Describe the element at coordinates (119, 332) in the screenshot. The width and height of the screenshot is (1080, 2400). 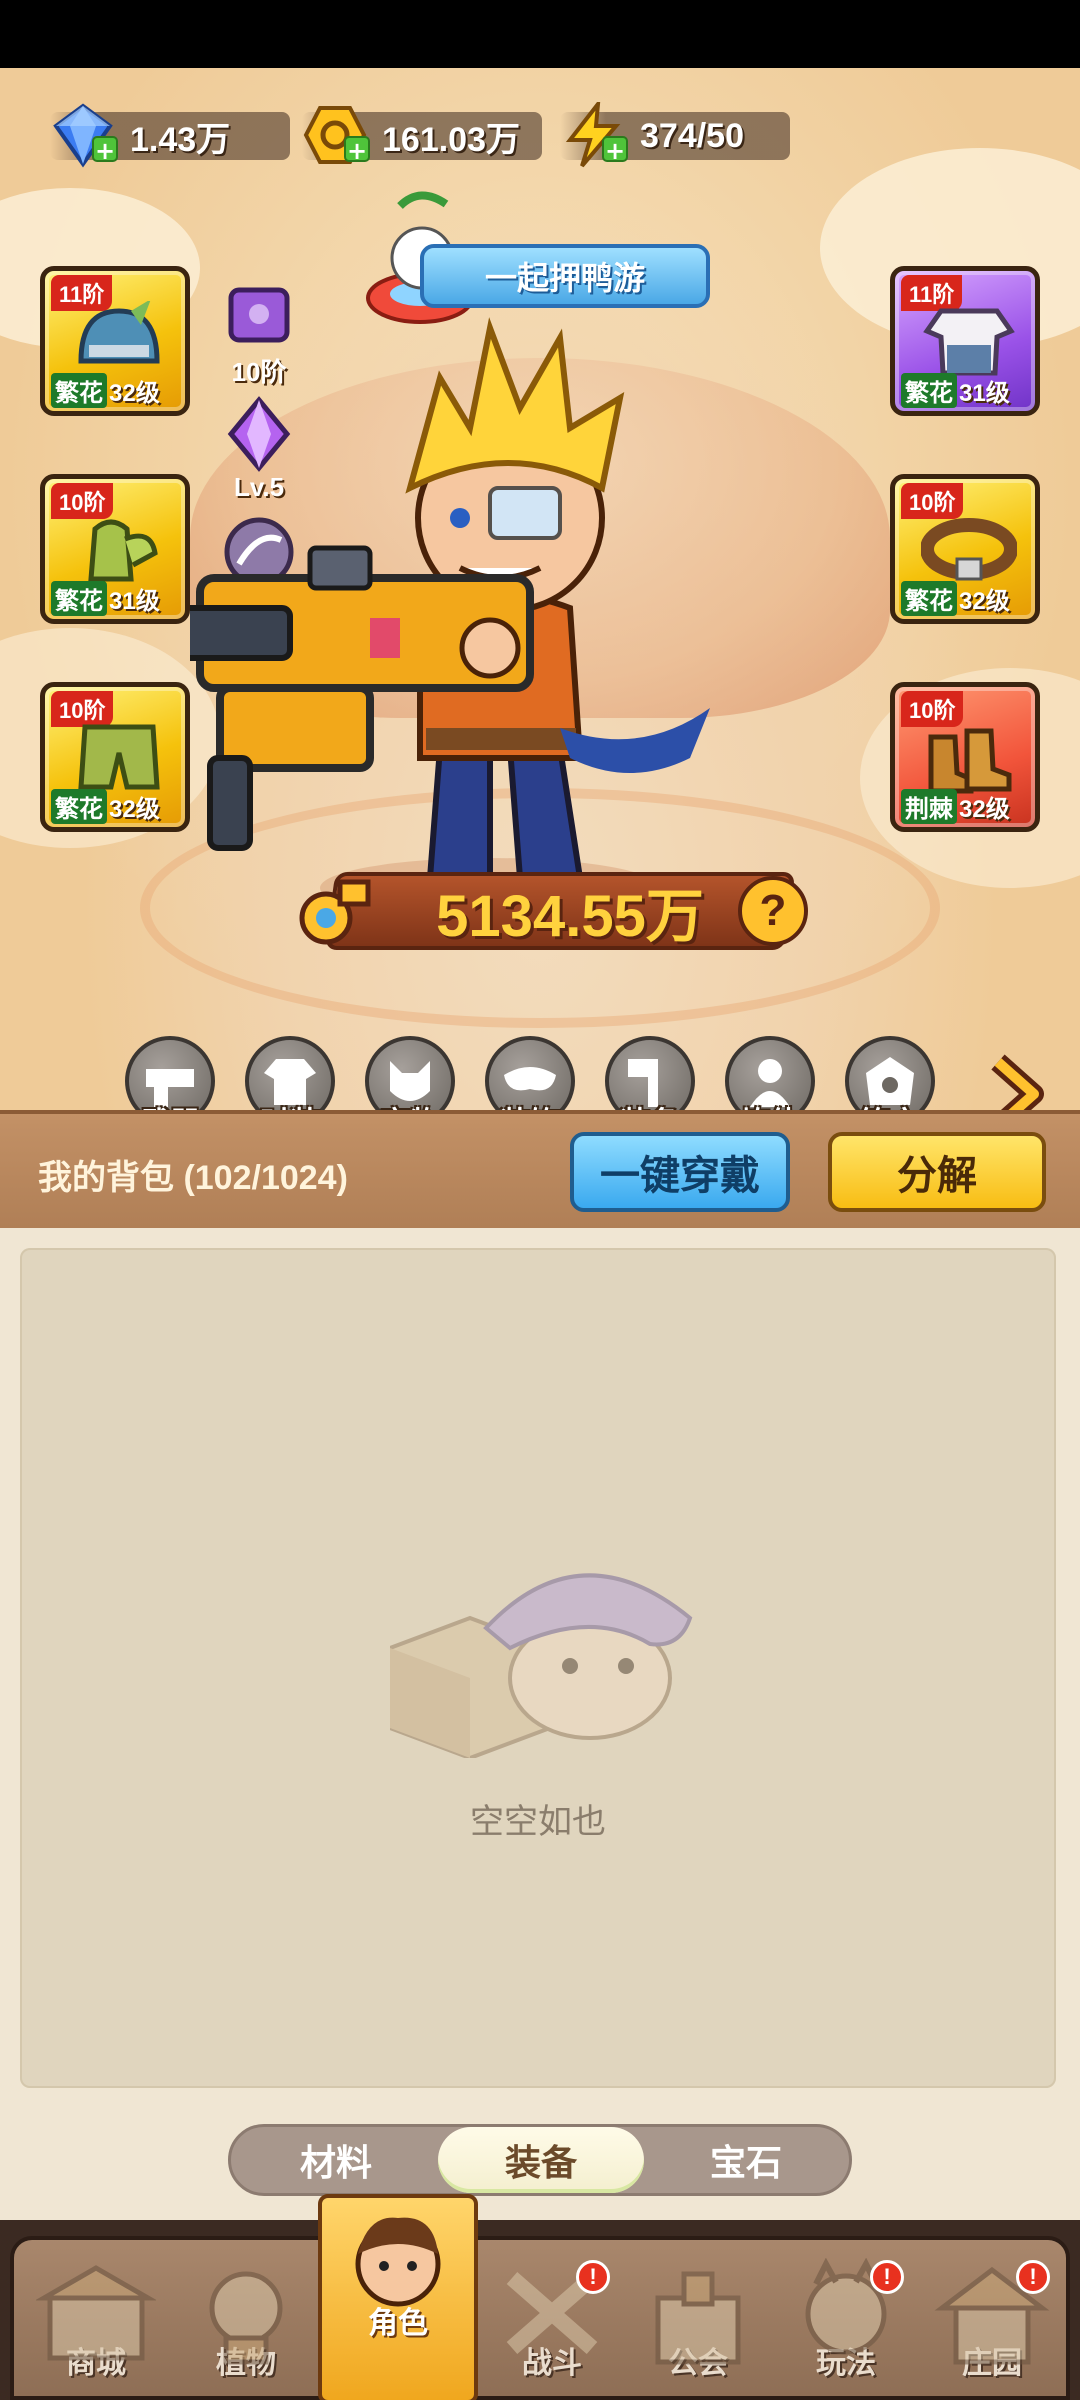
I see `helmet-icon` at that location.